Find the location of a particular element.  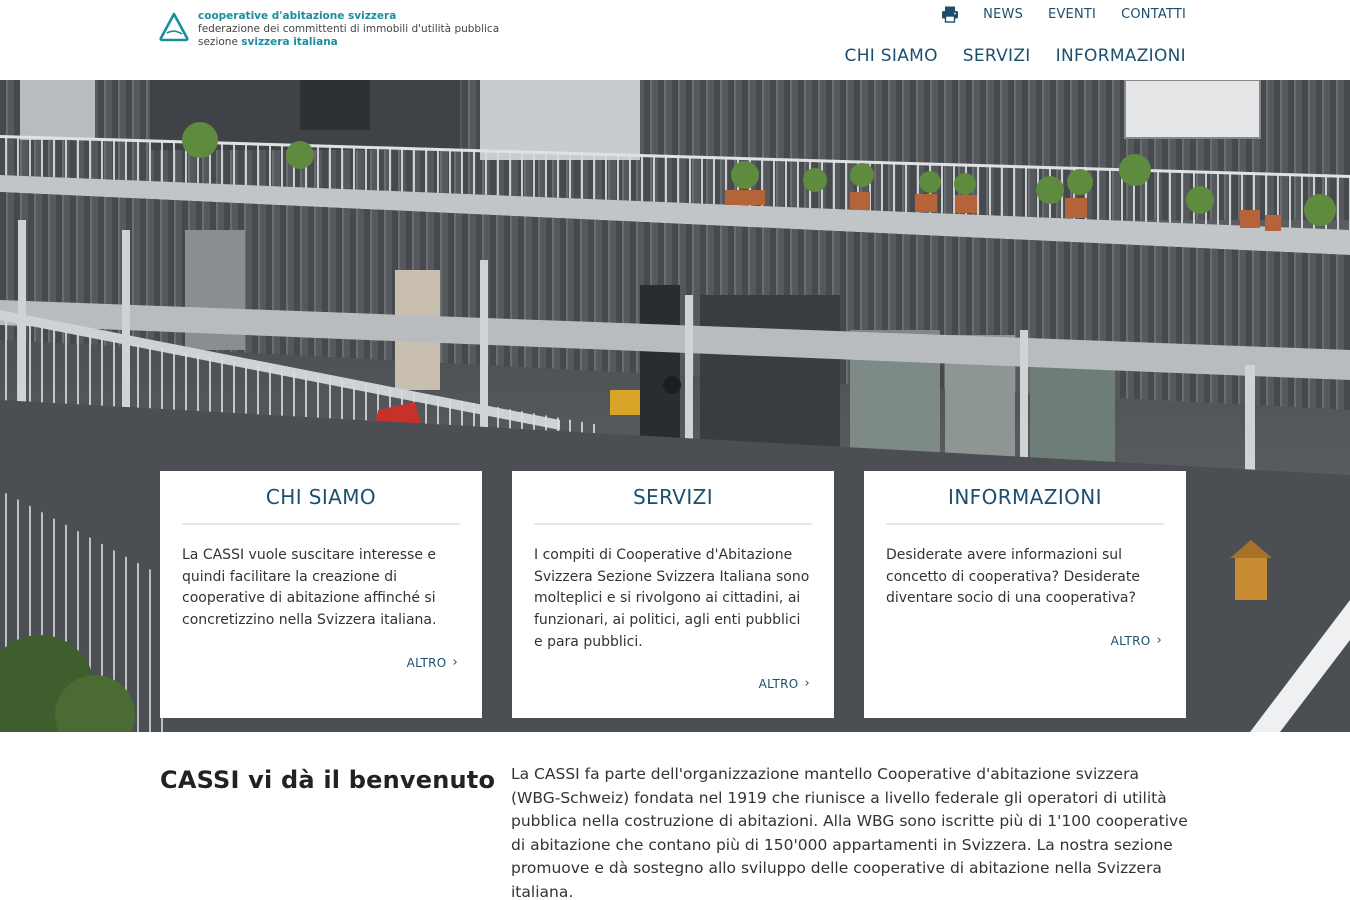

welcome-title: CASSI vi dà il benvenuto is located at coordinates (328, 780).